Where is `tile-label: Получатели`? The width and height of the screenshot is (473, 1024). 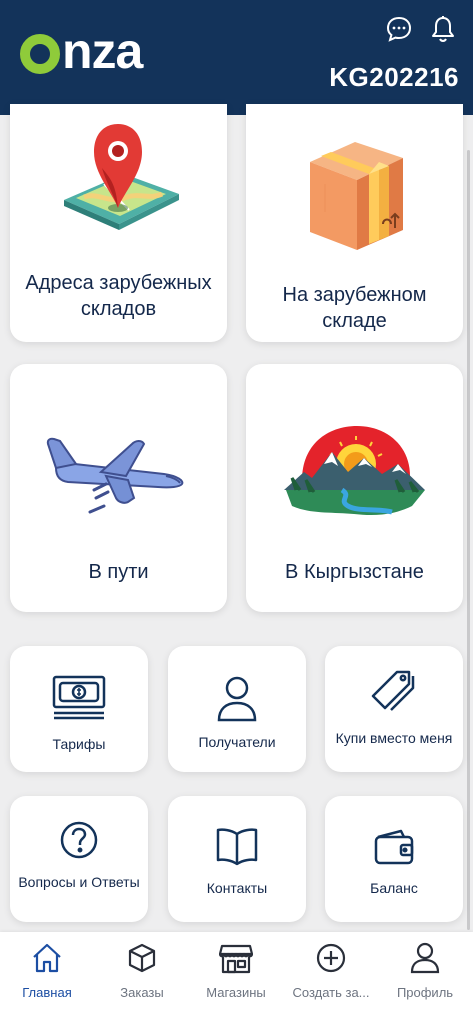 tile-label: Получатели is located at coordinates (237, 742).